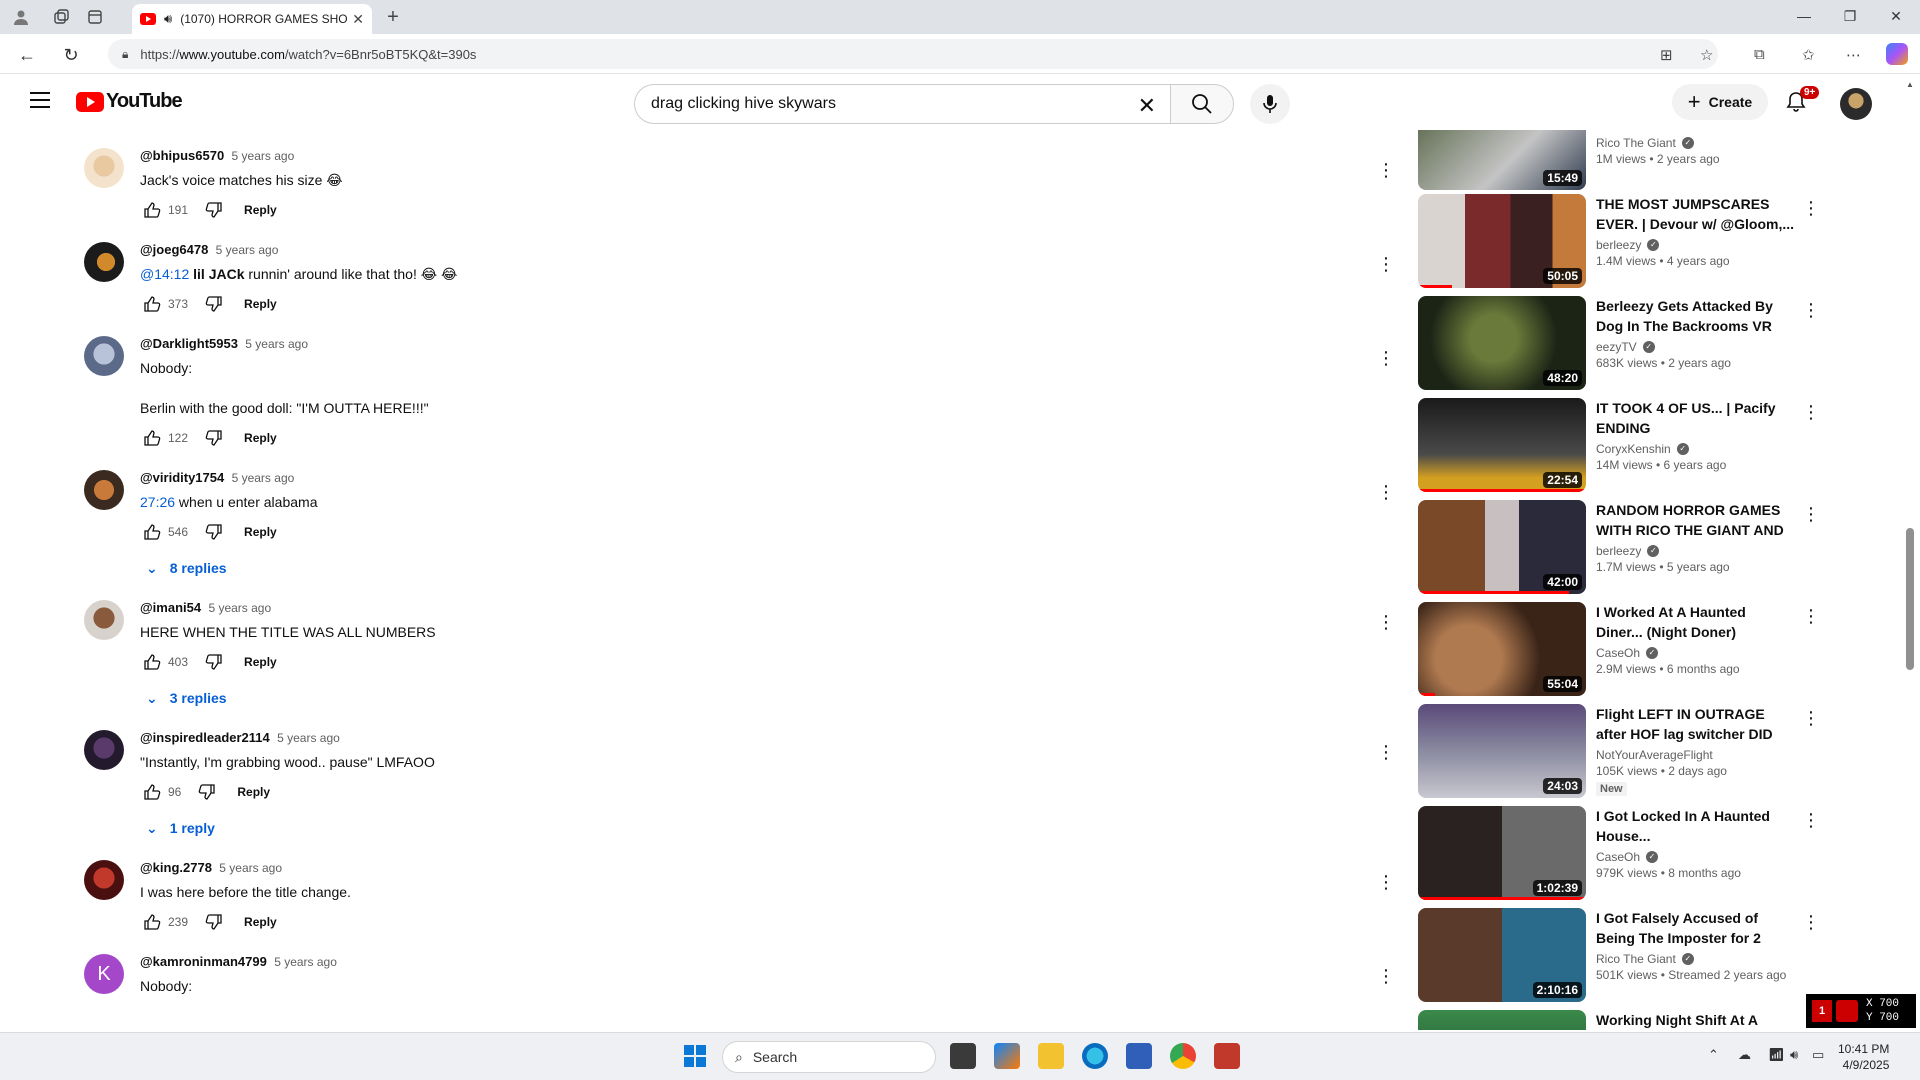 Image resolution: width=1920 pixels, height=1080 pixels. I want to click on more-options-icon: ⋯, so click(1853, 55).